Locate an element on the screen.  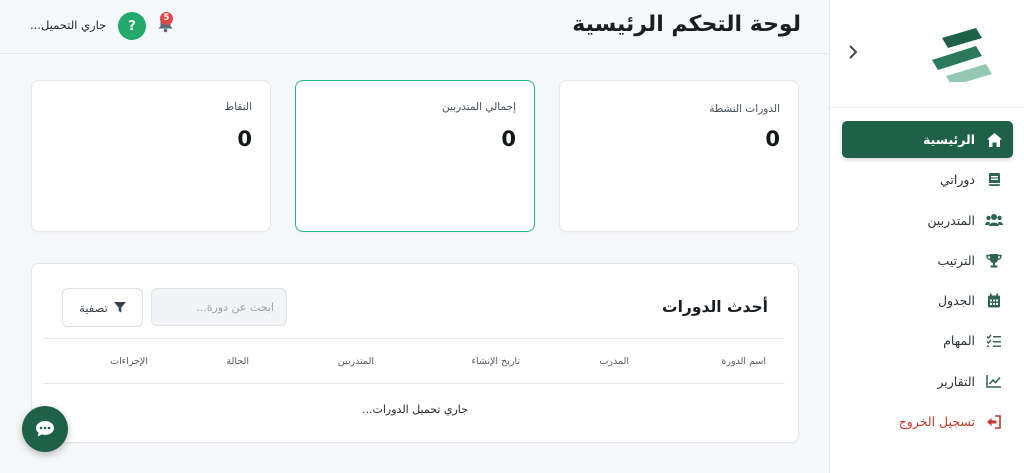
sidebar-item-label: الجدول is located at coordinates (956, 301).